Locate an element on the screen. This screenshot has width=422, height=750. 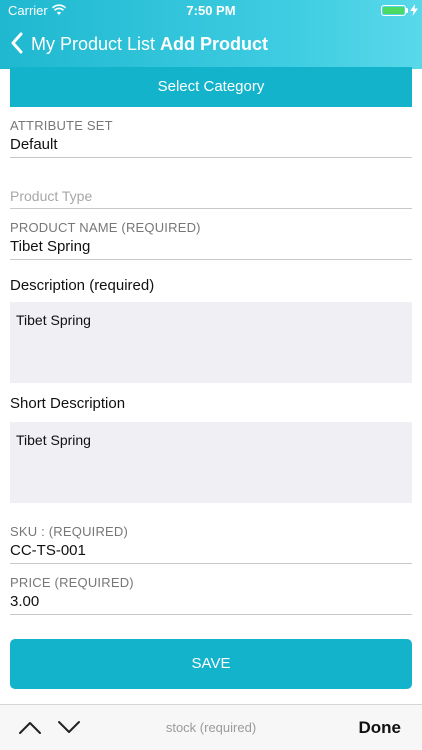
attribute-set-label: ATTRIBUTE SET is located at coordinates (61, 125).